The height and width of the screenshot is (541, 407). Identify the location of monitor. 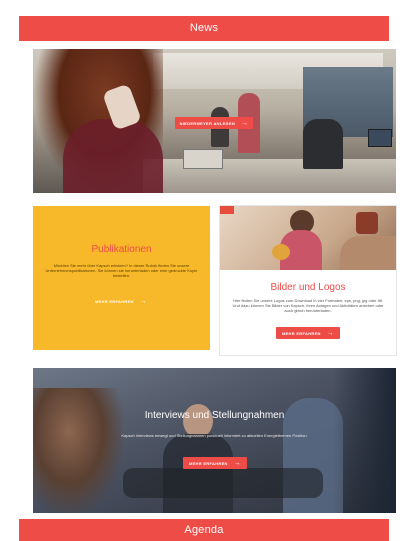
(380, 138).